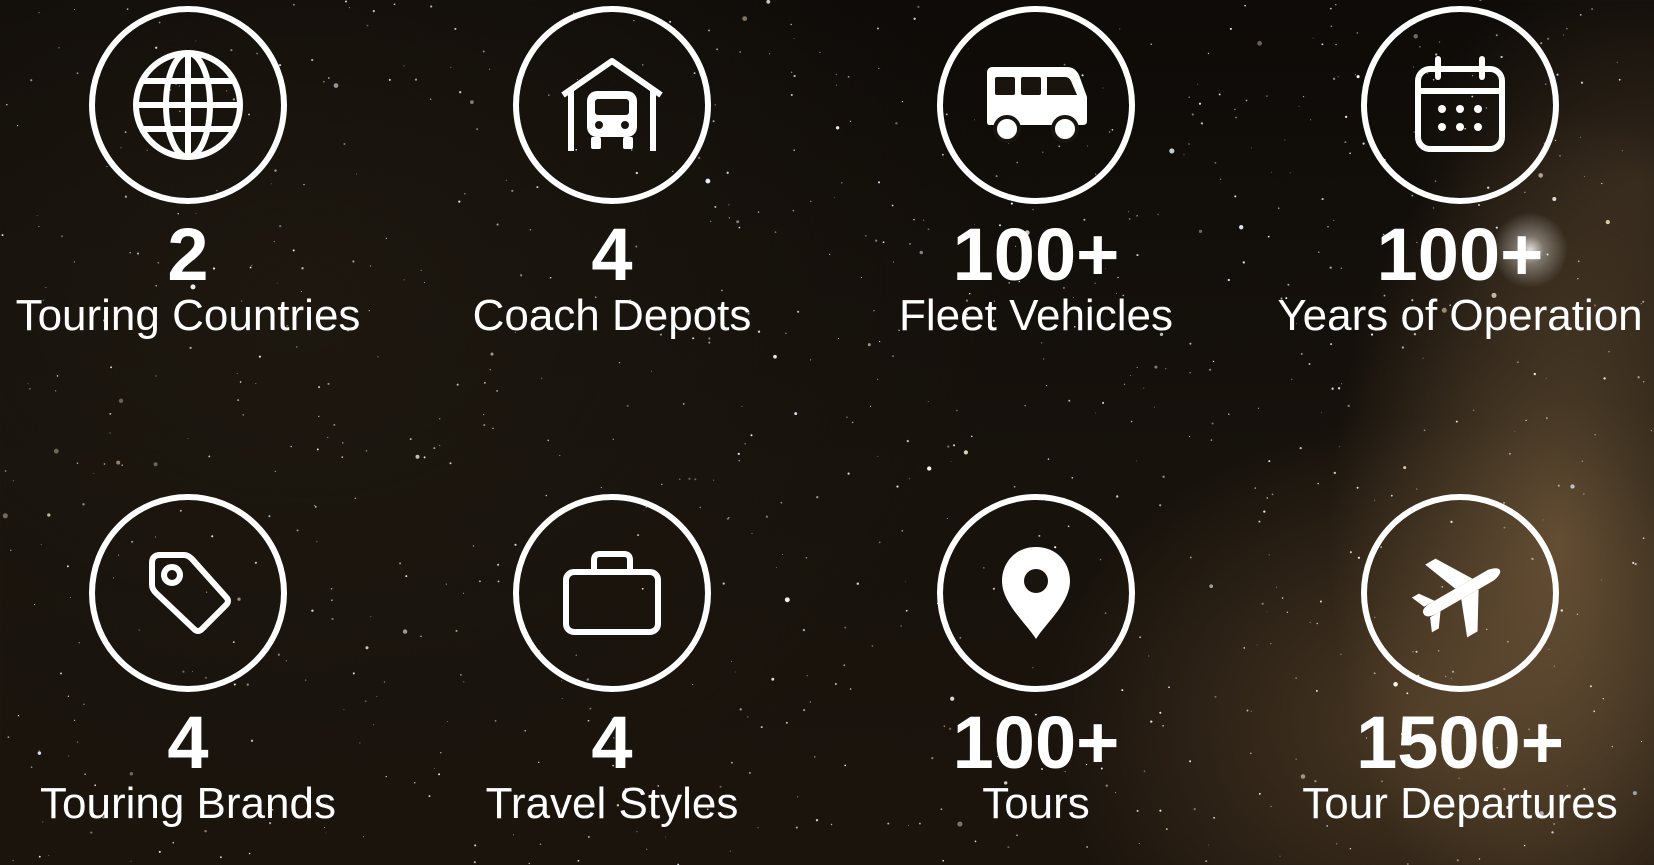 The width and height of the screenshot is (1654, 865). I want to click on stat-label: Fleet Vehicles, so click(1036, 315).